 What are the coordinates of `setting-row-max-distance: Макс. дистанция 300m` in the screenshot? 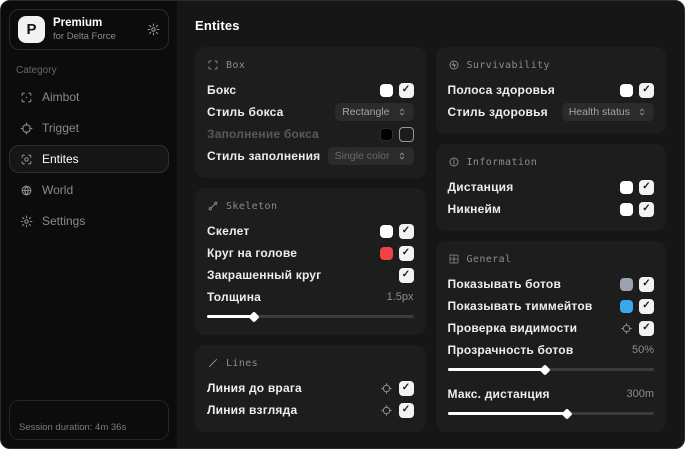 It's located at (551, 394).